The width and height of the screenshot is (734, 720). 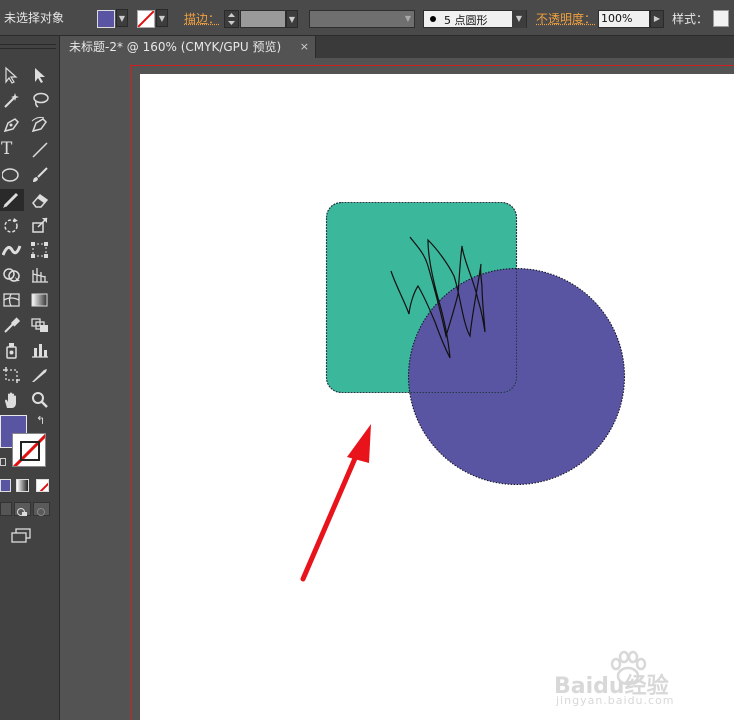 What do you see at coordinates (3, 462) in the screenshot?
I see `default-colors-icon` at bounding box center [3, 462].